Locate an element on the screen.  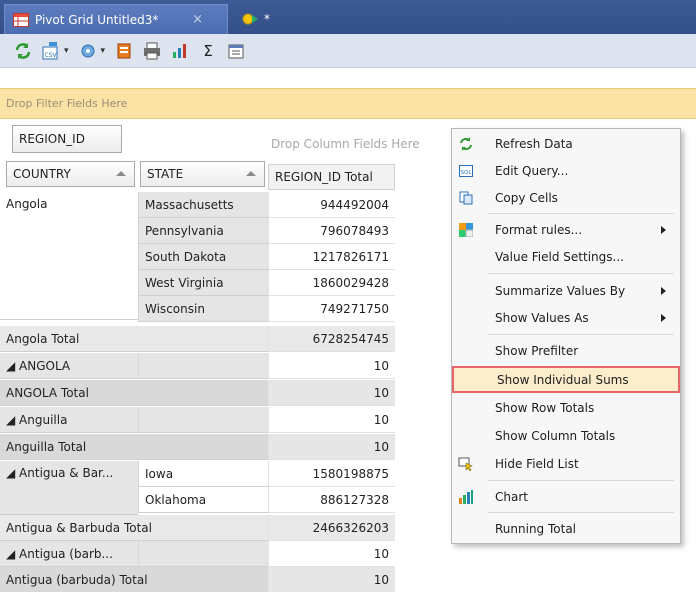
row-header-country: ◢ ANGOLA is located at coordinates (69, 366).